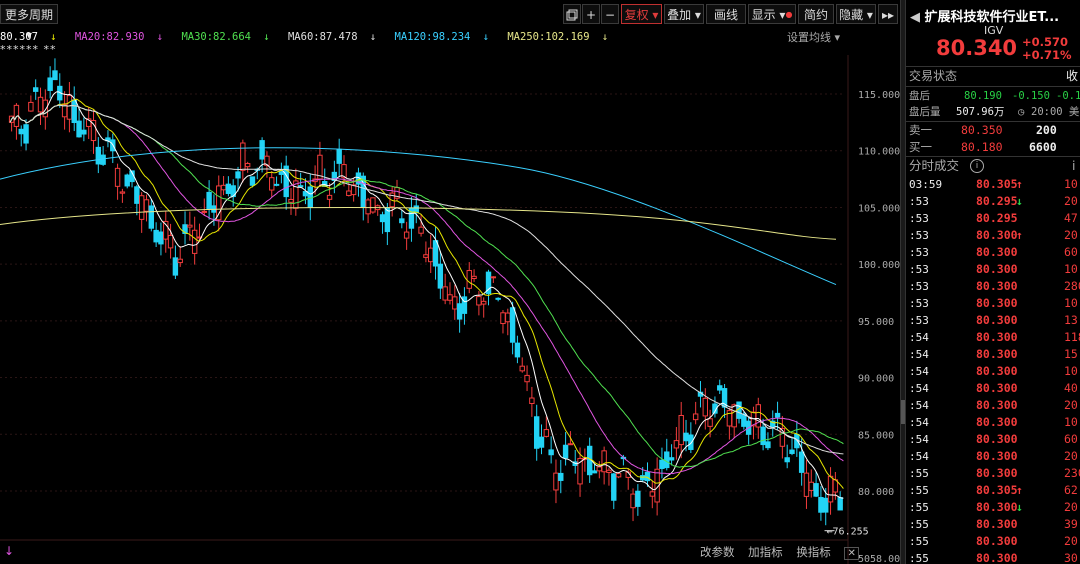  What do you see at coordinates (1068, 96) in the screenshot?
I see `after-hours-pct: -0.1` at bounding box center [1068, 96].